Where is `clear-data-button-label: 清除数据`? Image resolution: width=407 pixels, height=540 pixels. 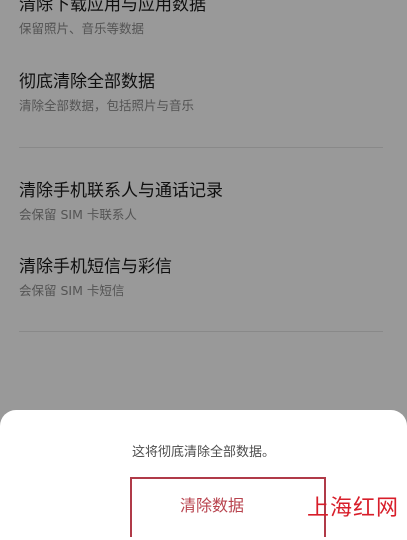
clear-data-button-label: 清除数据 is located at coordinates (211, 505).